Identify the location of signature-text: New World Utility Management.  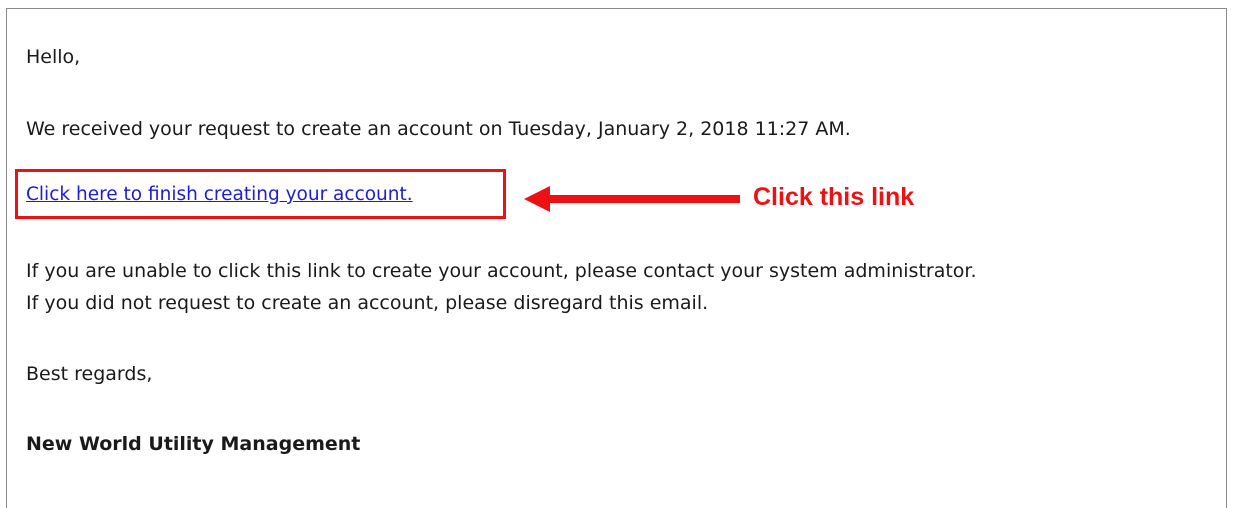
(193, 444).